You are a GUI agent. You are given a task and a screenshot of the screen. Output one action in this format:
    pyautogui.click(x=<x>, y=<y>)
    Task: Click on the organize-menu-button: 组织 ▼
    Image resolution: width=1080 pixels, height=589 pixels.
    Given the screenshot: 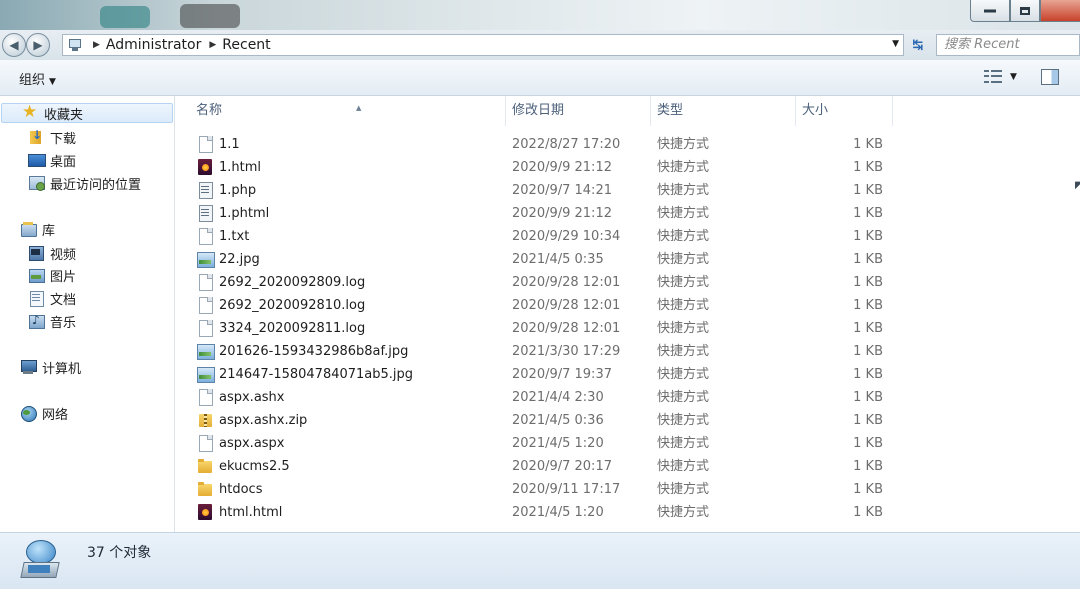 What is the action you would take?
    pyautogui.click(x=37, y=78)
    